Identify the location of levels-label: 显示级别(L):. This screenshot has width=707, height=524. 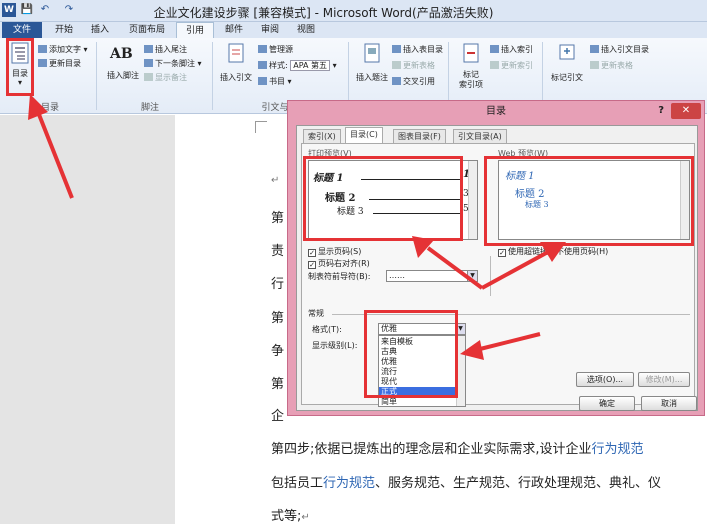
(335, 345).